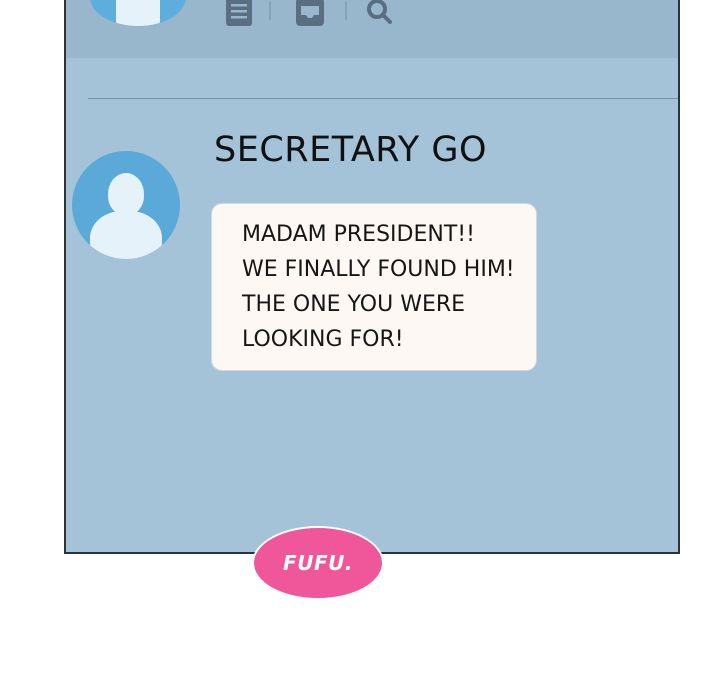  Describe the element at coordinates (323, 339) in the screenshot. I see `message-line: LOOKING FOR!` at that location.